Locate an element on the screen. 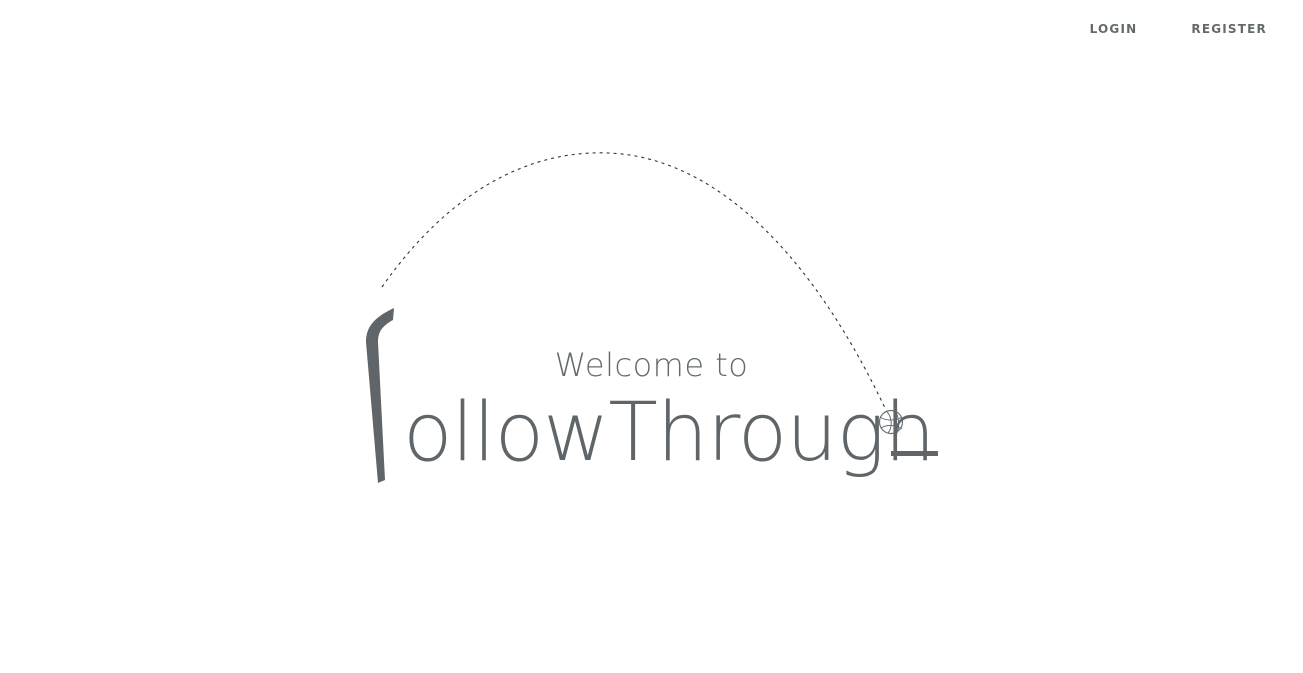 Image resolution: width=1303 pixels, height=673 pixels. brand-wordmark: ollowThrough is located at coordinates (669, 433).